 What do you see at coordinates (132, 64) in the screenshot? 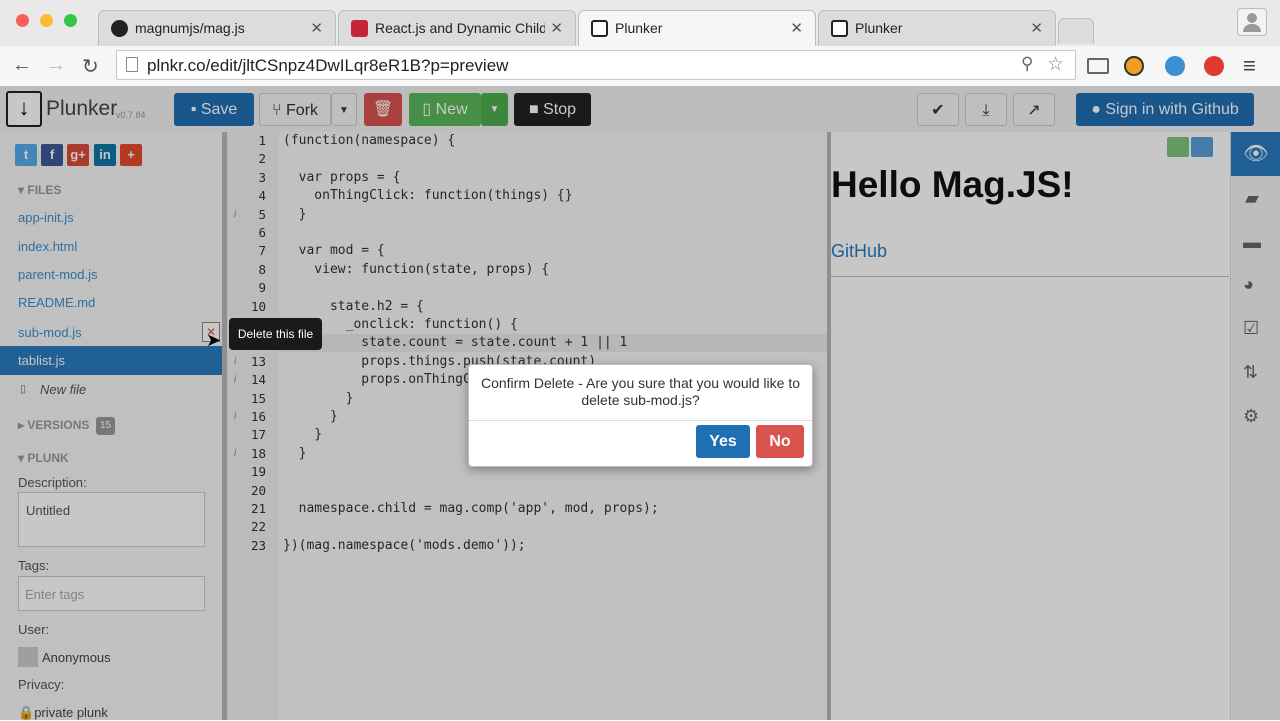
I see `page-icon` at bounding box center [132, 64].